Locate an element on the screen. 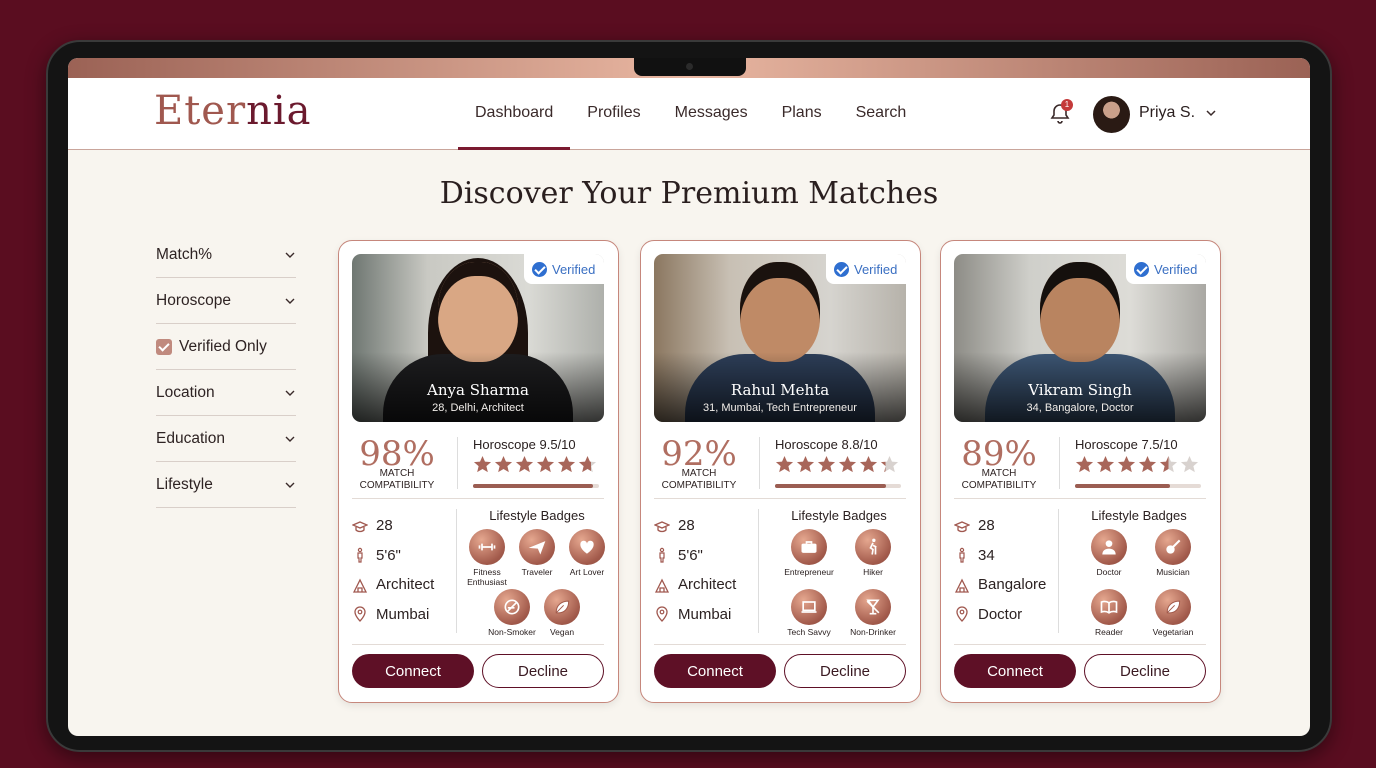  doctor-icon is located at coordinates (1109, 547).